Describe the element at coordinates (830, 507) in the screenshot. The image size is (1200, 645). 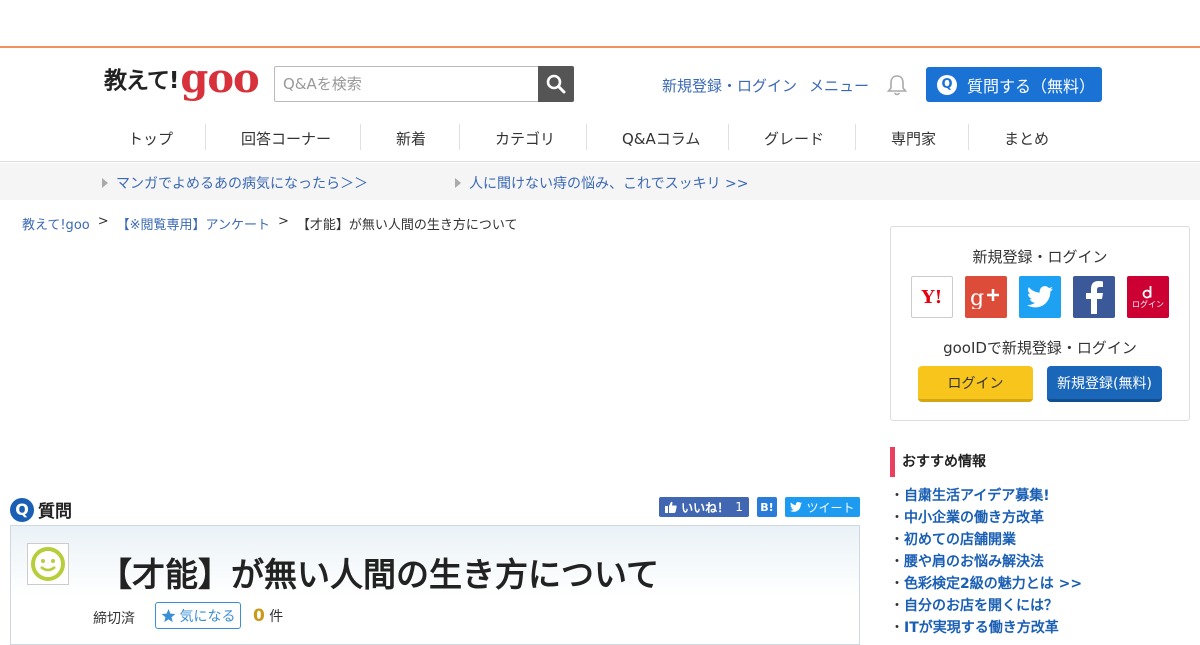
I see `tweet-label: ツイート` at that location.